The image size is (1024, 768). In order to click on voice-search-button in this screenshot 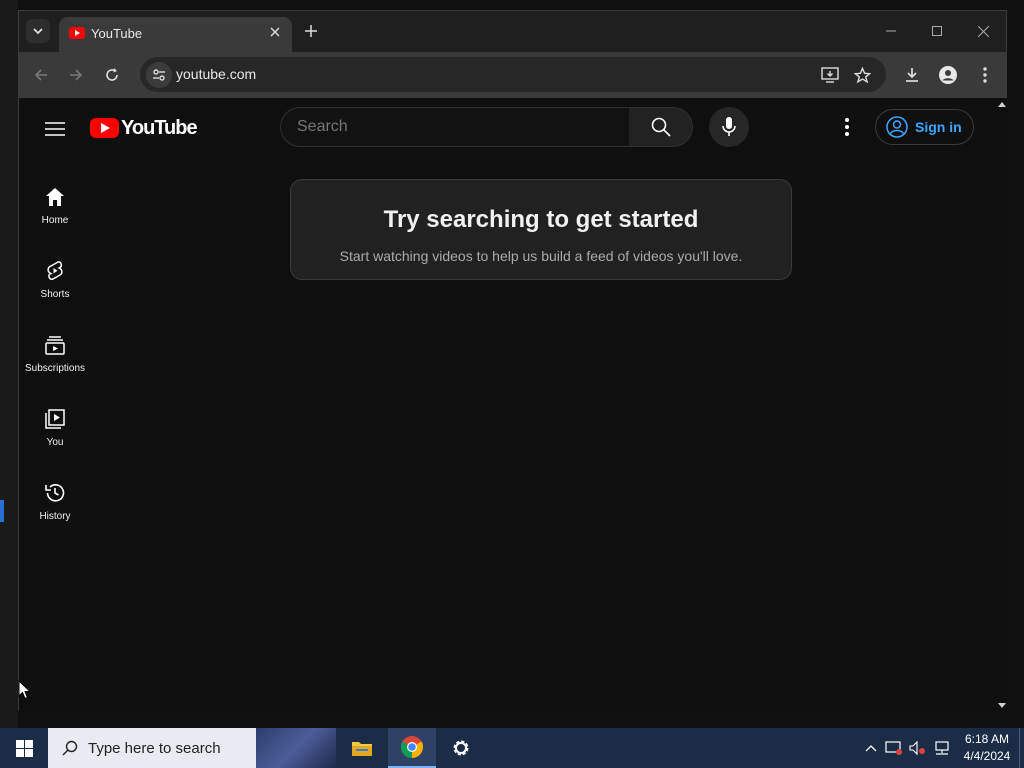, I will do `click(729, 127)`.